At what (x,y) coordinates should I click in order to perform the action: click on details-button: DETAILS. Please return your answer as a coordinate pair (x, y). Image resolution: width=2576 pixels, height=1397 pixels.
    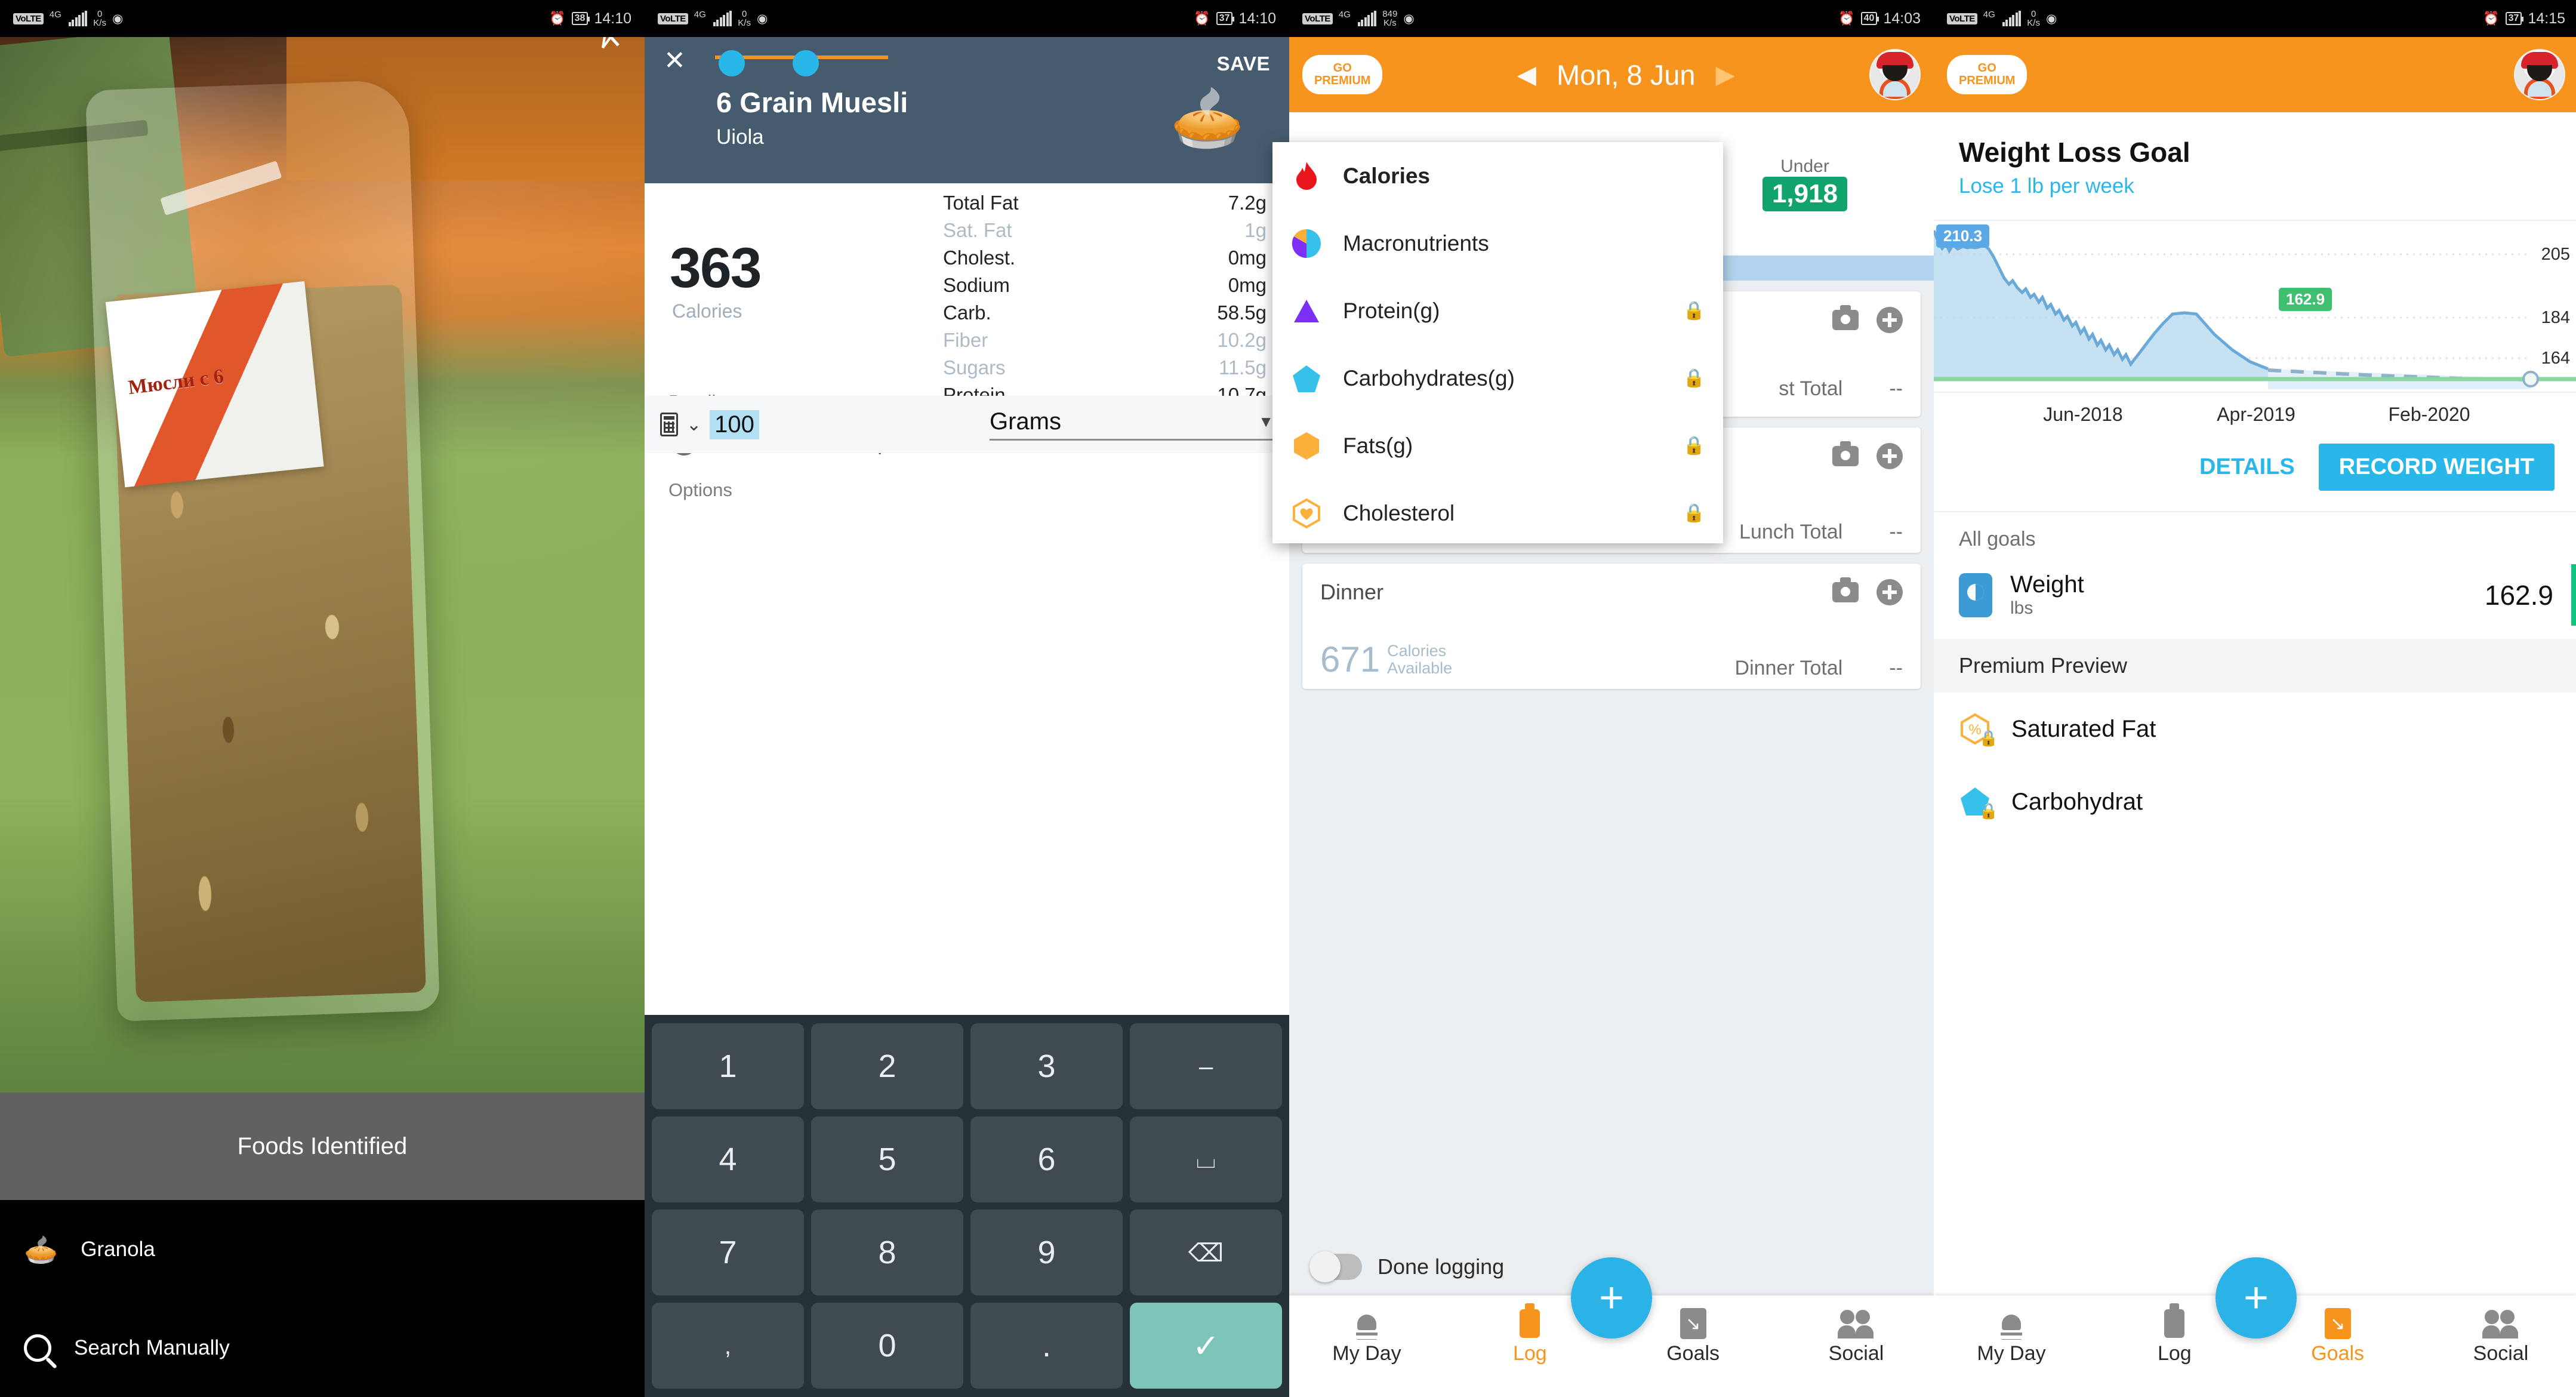
    Looking at the image, I should click on (2247, 467).